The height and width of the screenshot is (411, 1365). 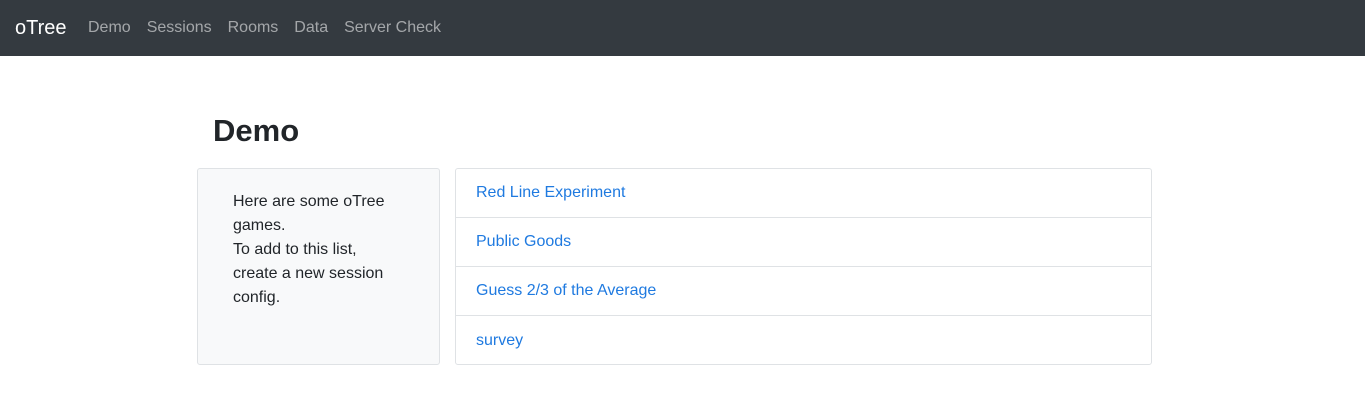 What do you see at coordinates (309, 201) in the screenshot?
I see `info-text-line: Here are some oTree` at bounding box center [309, 201].